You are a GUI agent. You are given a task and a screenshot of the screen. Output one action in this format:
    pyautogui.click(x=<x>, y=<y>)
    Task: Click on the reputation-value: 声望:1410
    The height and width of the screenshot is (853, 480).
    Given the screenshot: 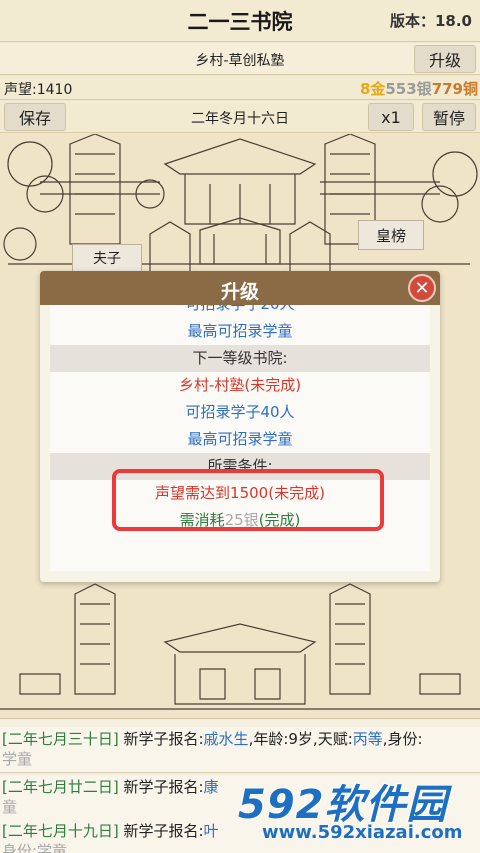 What is the action you would take?
    pyautogui.click(x=38, y=90)
    